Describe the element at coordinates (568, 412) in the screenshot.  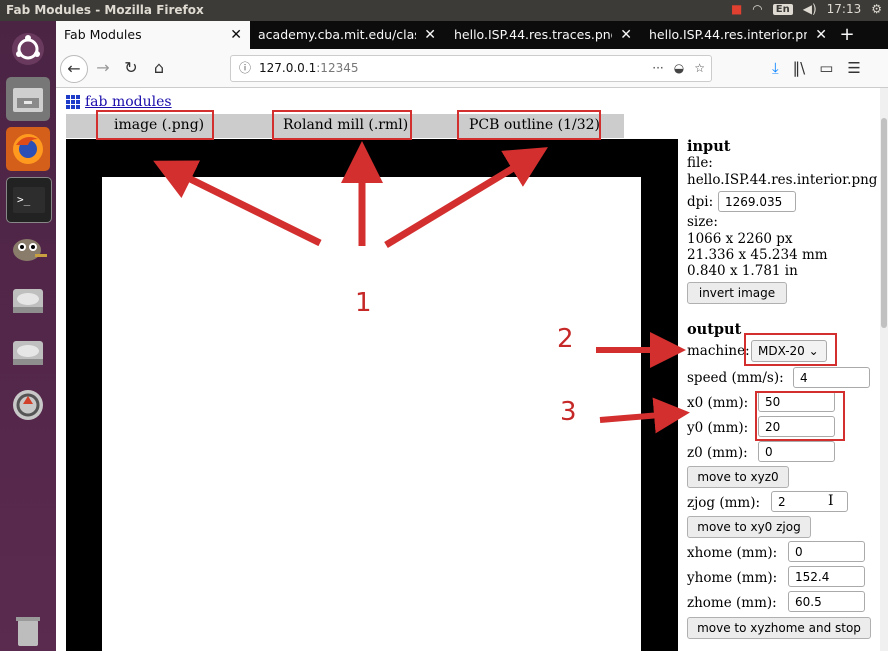
I see `annotation-label-3: 3` at that location.